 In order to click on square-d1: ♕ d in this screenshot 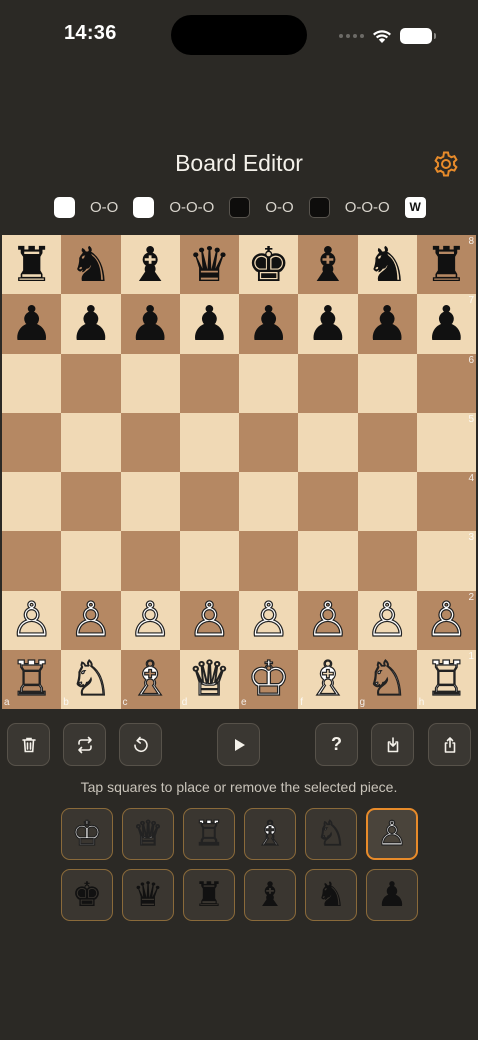, I will do `click(209, 679)`.